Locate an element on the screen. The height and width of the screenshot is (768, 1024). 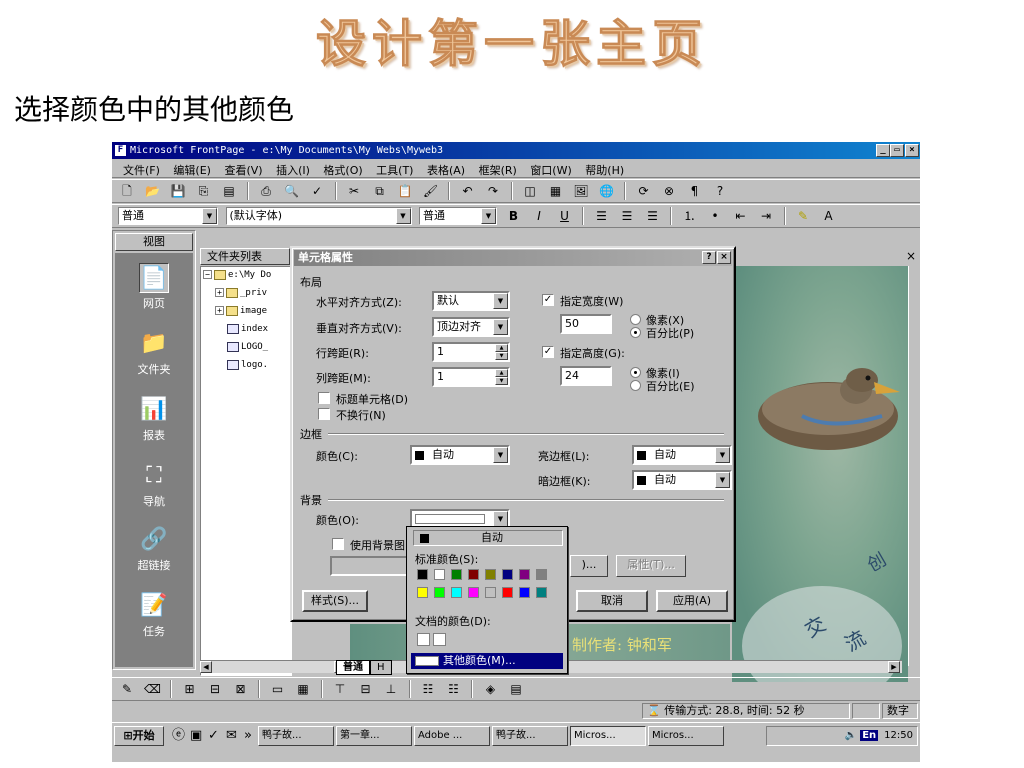
increase-indent-icon: ⇥ is located at coordinates (766, 216).